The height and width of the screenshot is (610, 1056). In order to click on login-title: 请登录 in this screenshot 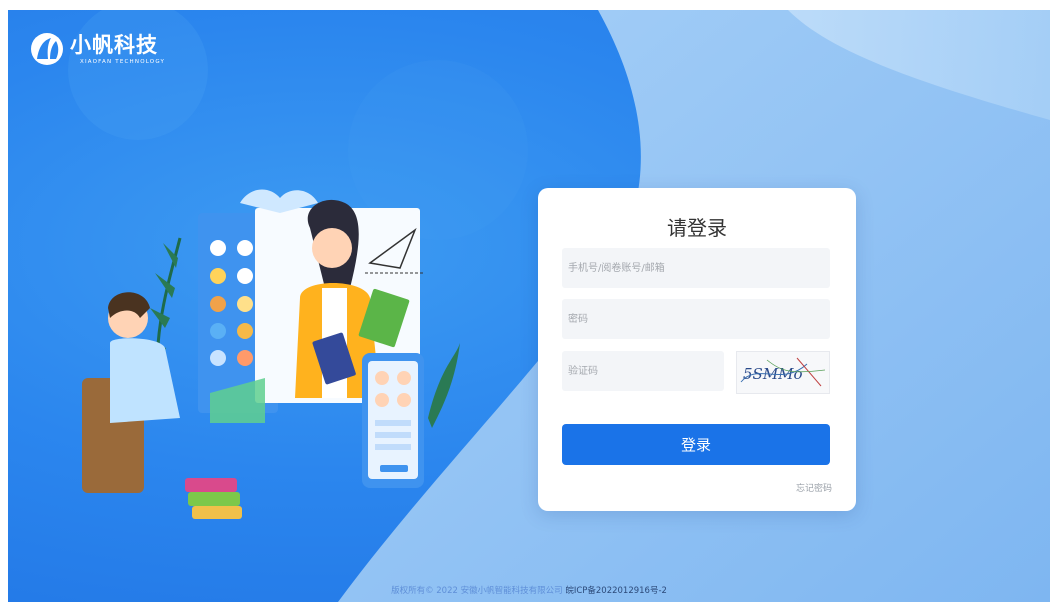, I will do `click(697, 228)`.